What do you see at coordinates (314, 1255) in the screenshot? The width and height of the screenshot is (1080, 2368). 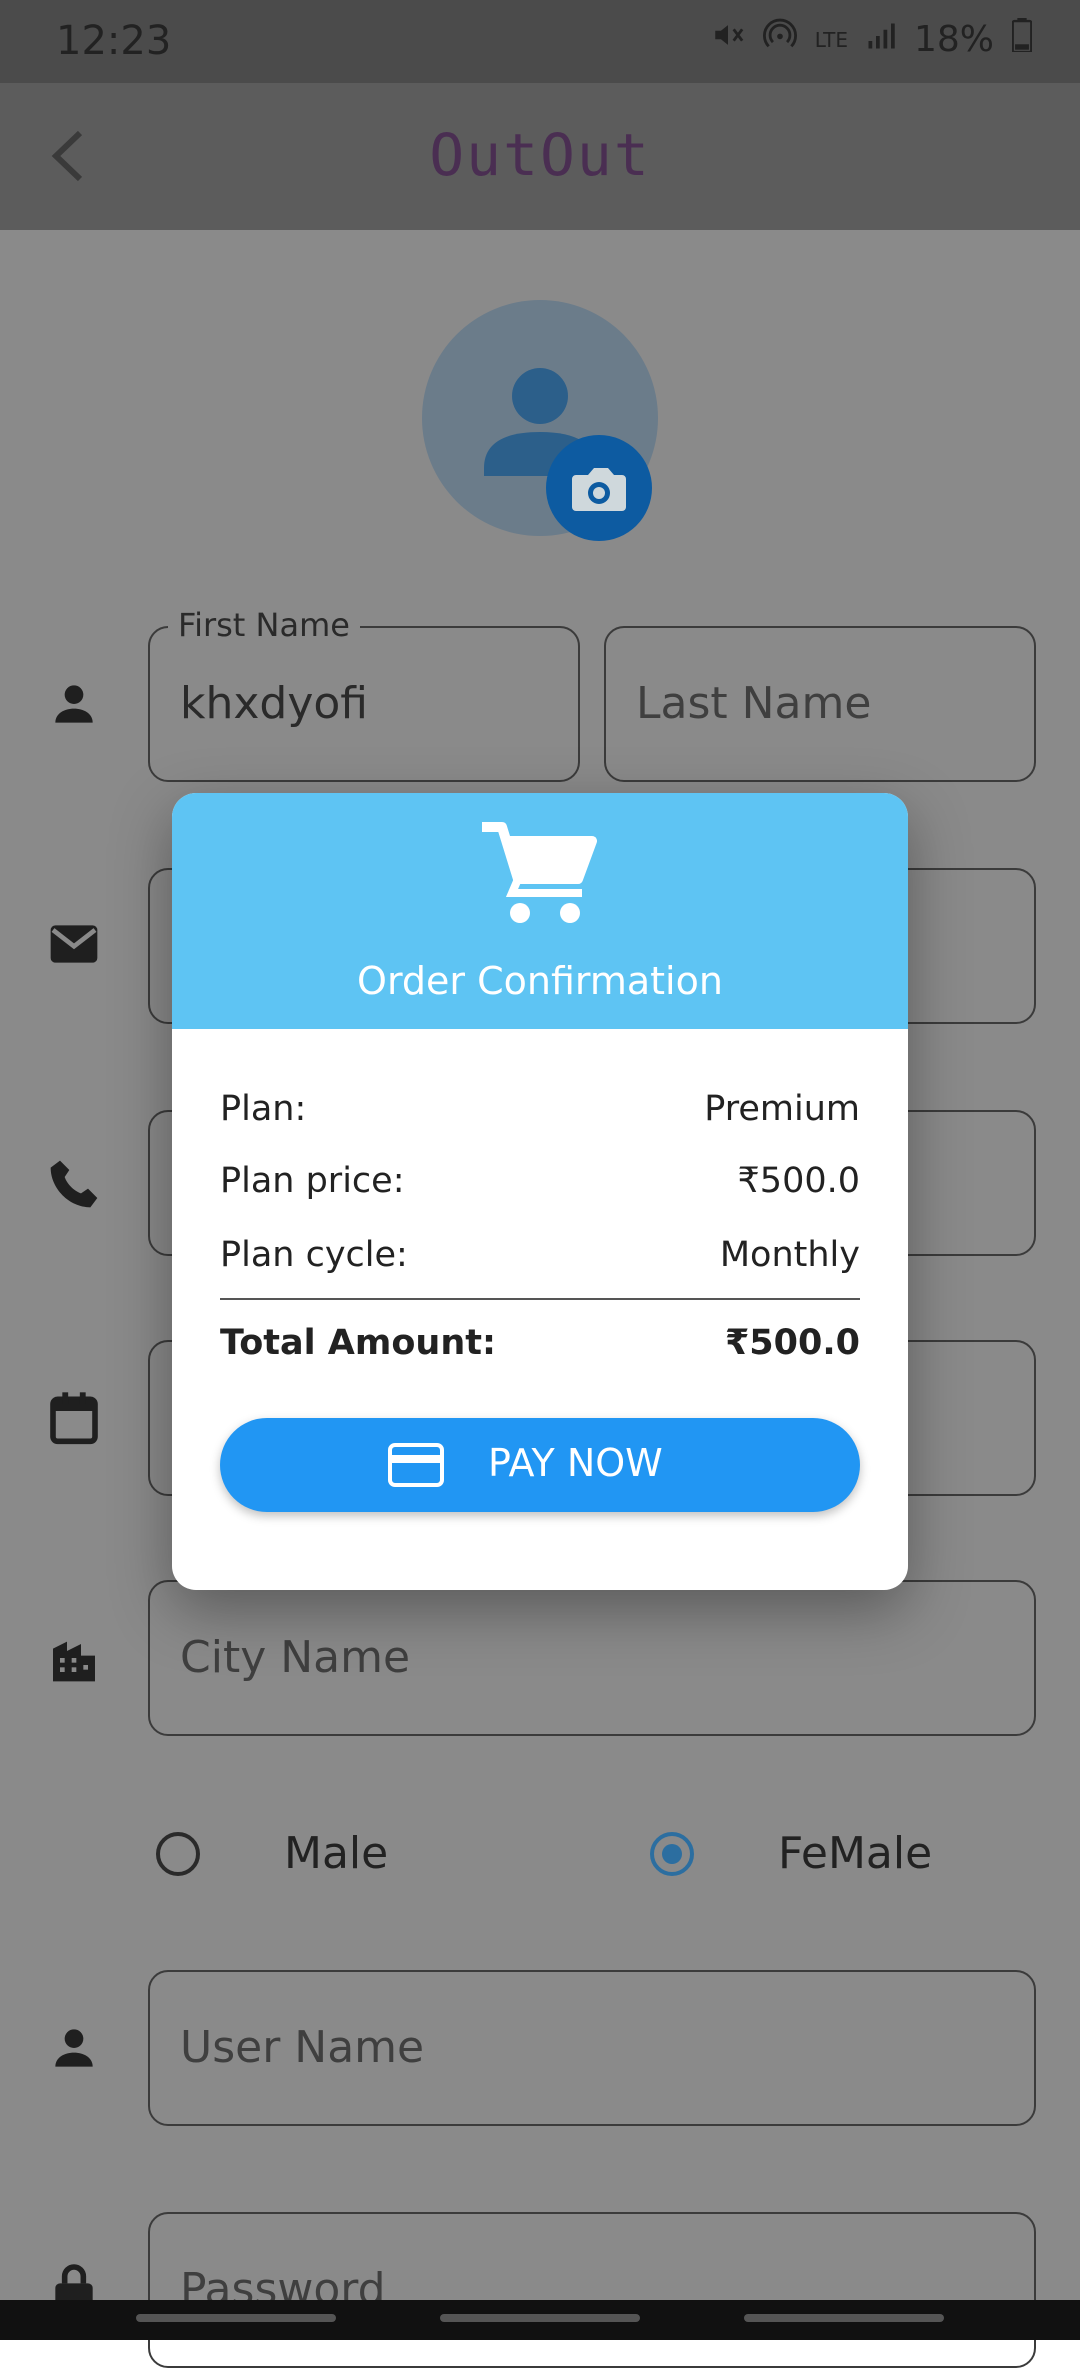 I see `plan-cycle-label: Plan cycle:` at bounding box center [314, 1255].